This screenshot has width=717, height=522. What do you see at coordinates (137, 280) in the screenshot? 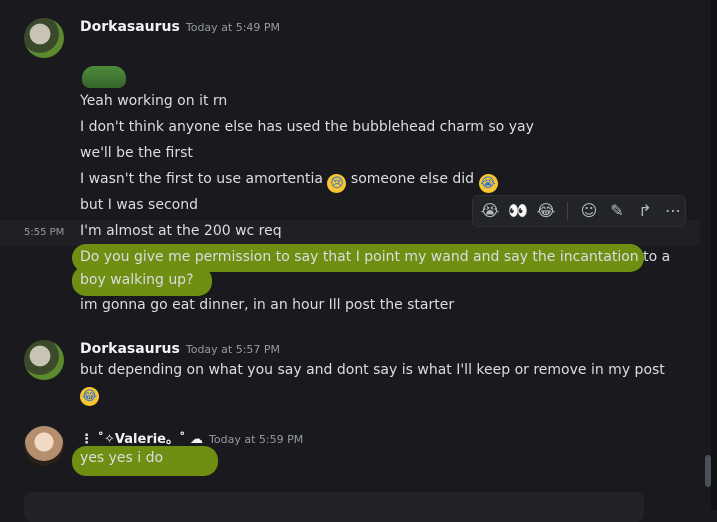
I see `message-line: boy walking up?` at bounding box center [137, 280].